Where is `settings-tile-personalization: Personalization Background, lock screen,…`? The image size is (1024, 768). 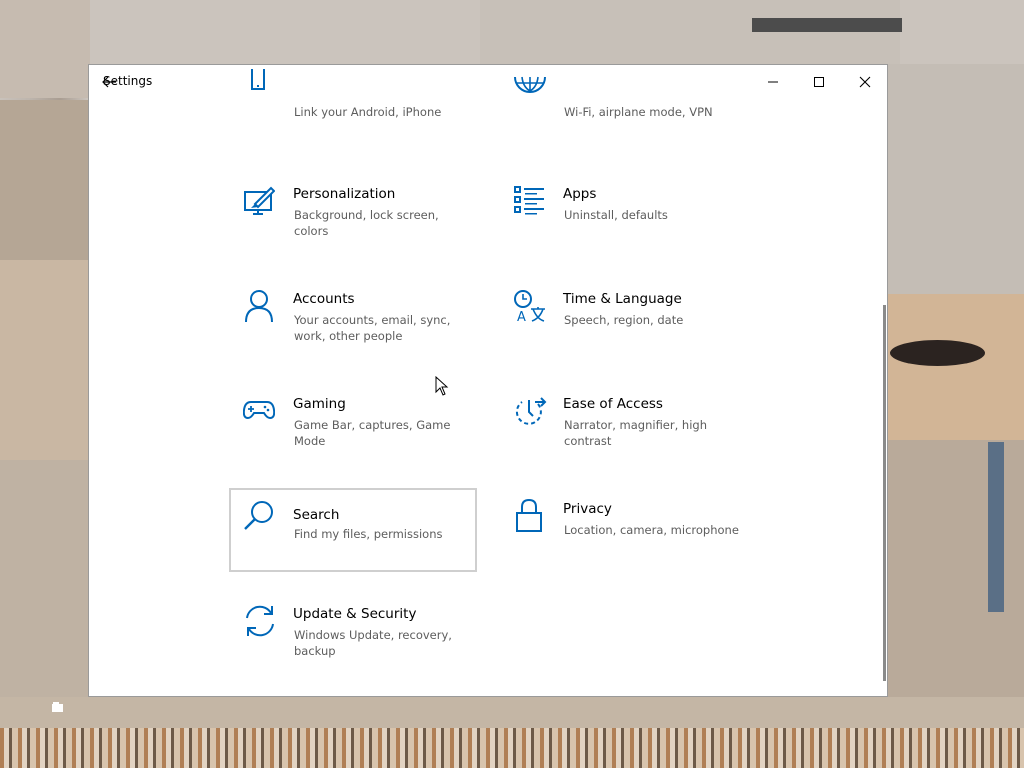 settings-tile-personalization: Personalization Background, lock screen,… is located at coordinates (353, 220).